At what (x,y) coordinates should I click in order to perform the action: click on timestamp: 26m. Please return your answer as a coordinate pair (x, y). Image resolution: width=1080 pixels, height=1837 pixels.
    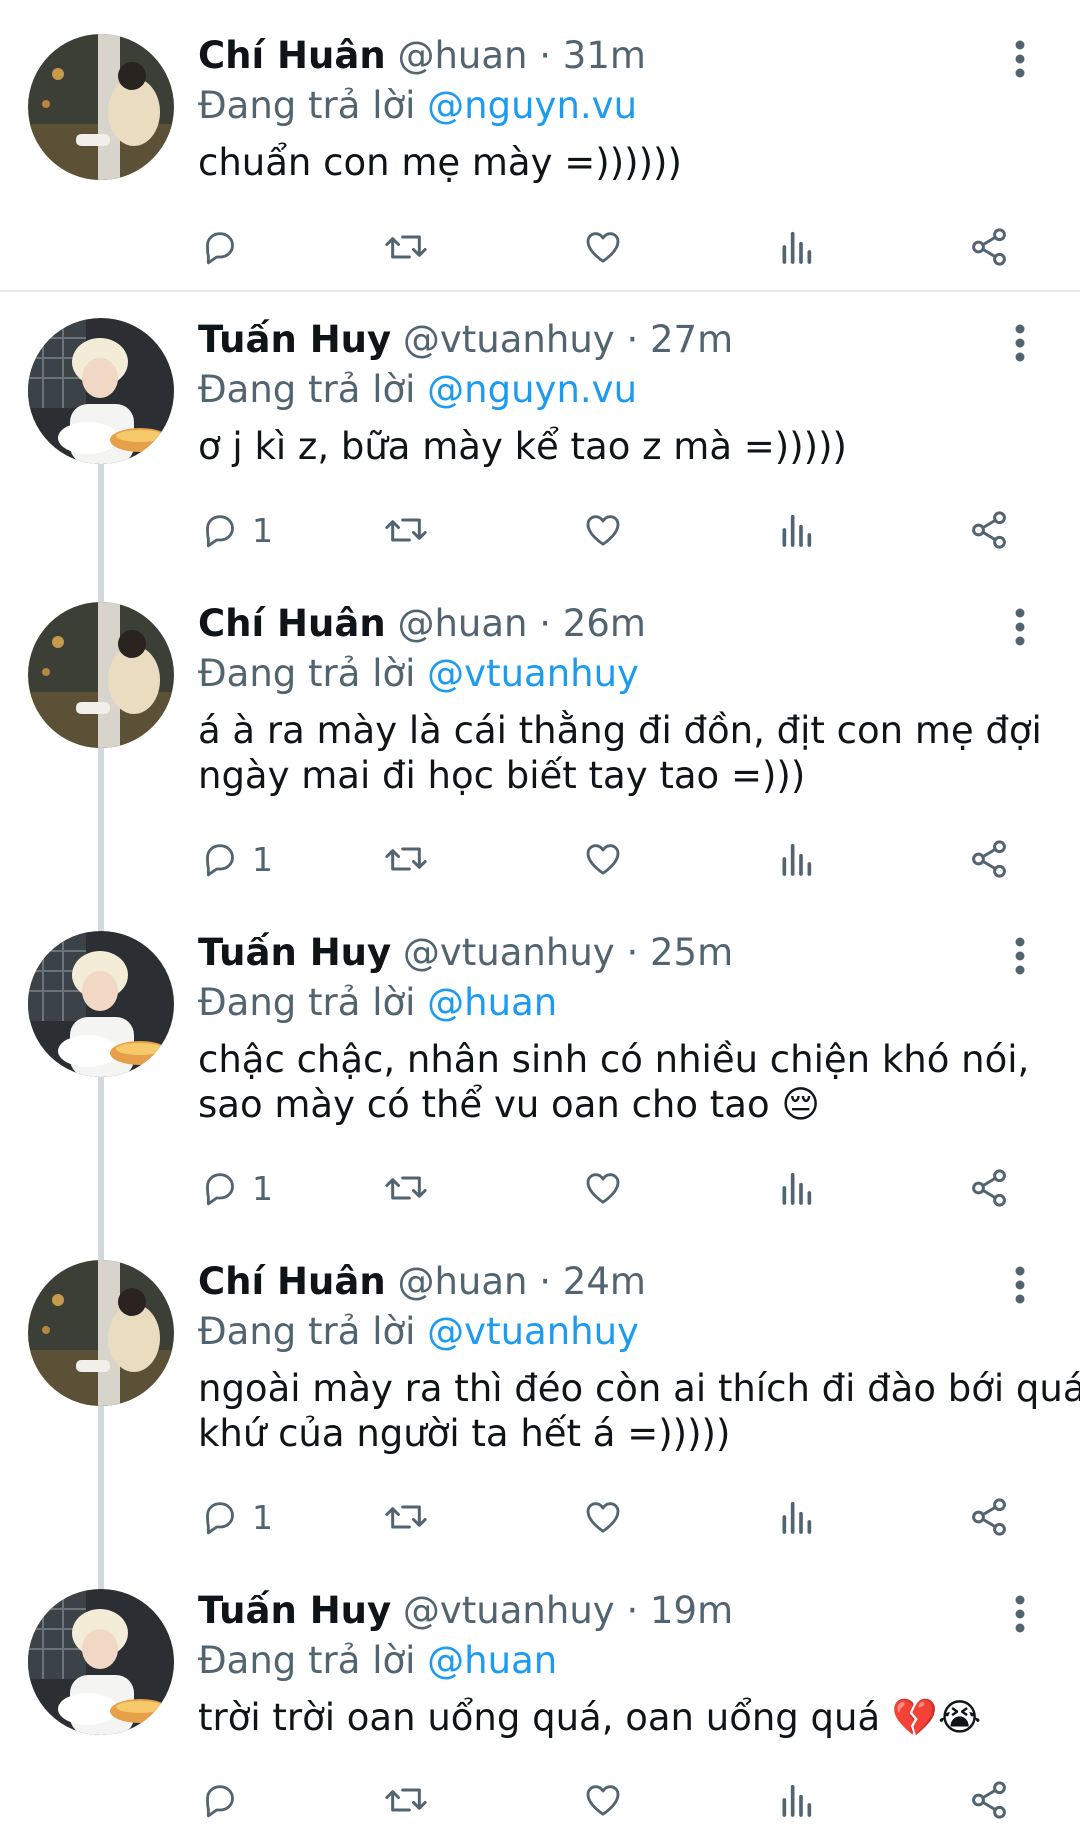
    Looking at the image, I should click on (604, 623).